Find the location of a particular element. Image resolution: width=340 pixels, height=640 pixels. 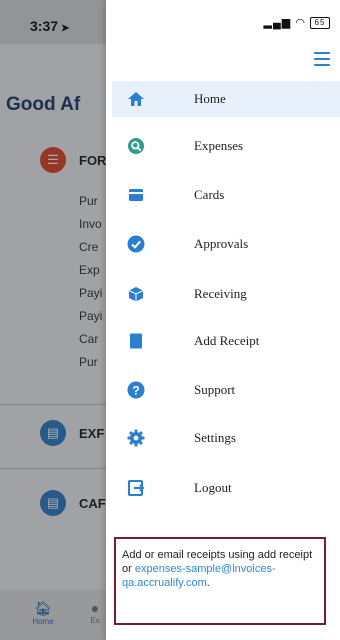

menu-item-settings: Settings is located at coordinates (226, 438).